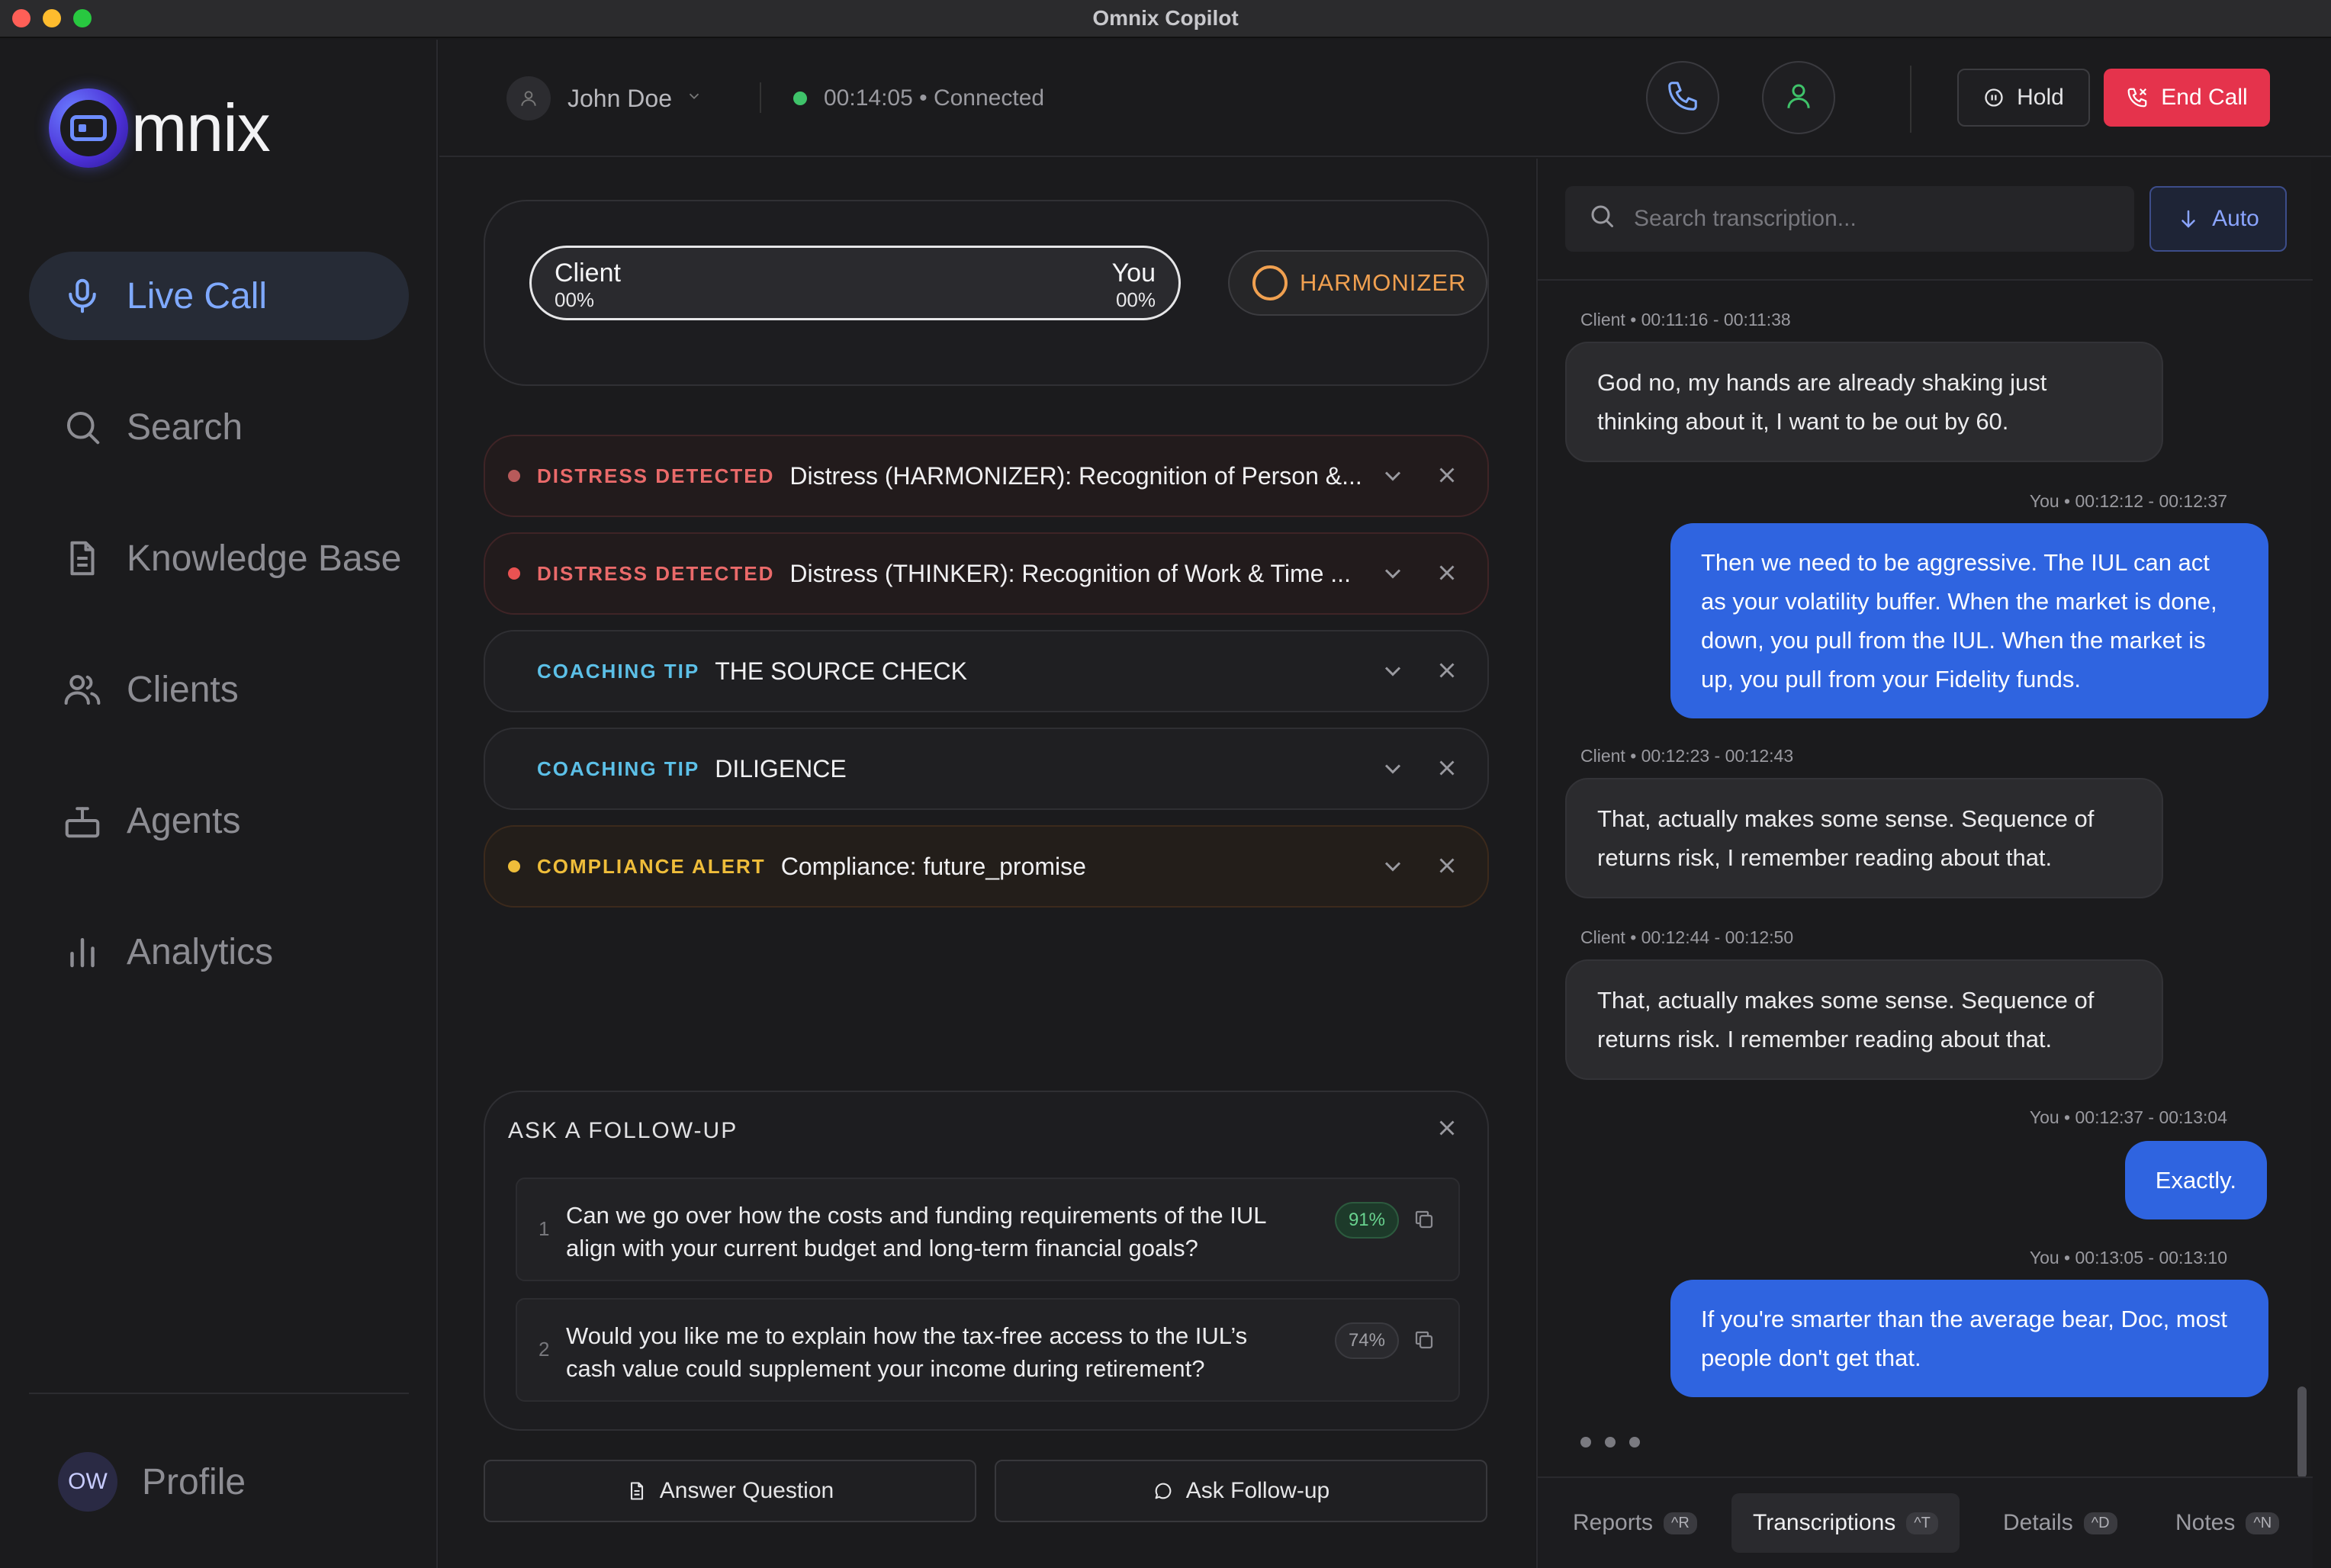  I want to click on tab-reports: Reports ^R, so click(1635, 1523).